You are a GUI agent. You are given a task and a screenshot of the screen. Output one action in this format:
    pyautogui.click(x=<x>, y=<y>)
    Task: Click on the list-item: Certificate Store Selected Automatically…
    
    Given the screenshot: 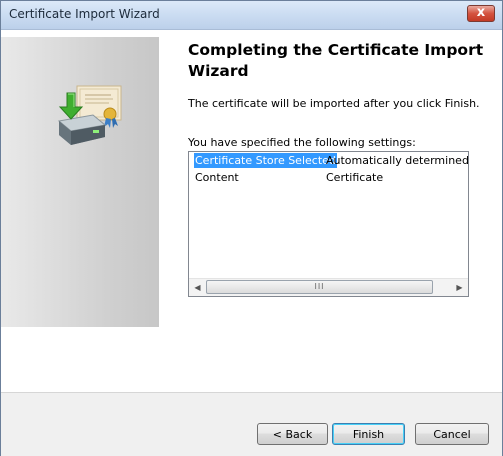 What is the action you would take?
    pyautogui.click(x=329, y=160)
    